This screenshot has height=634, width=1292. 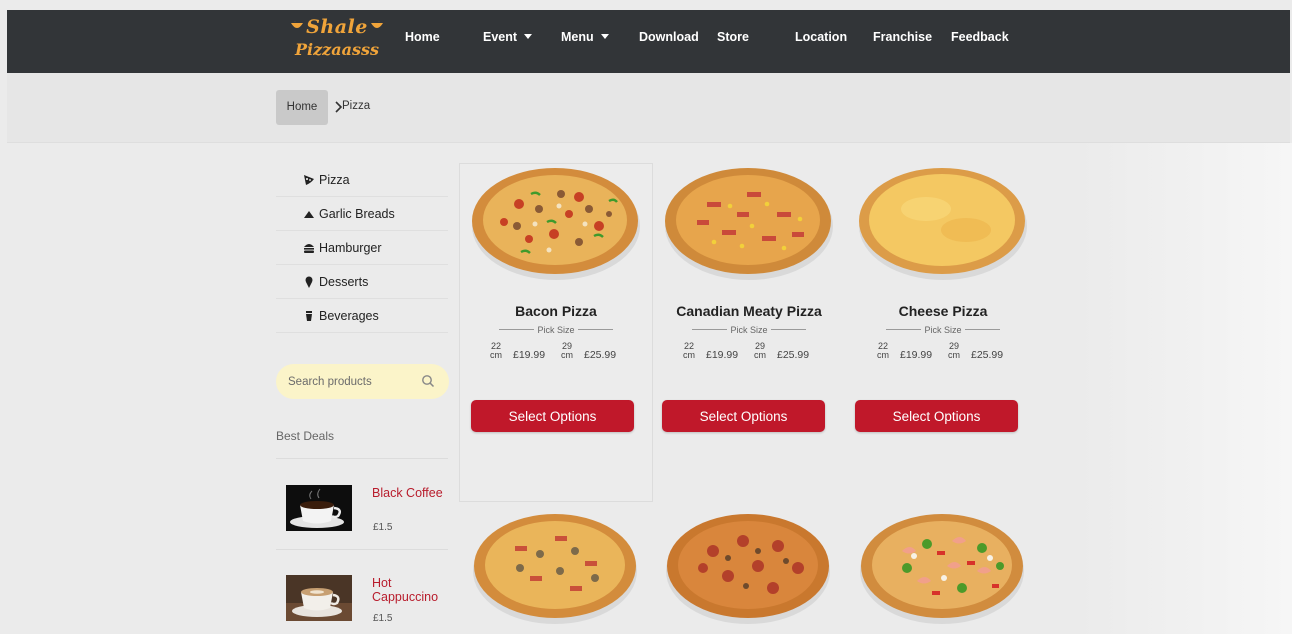 I want to click on cup-icon, so click(x=377, y=24).